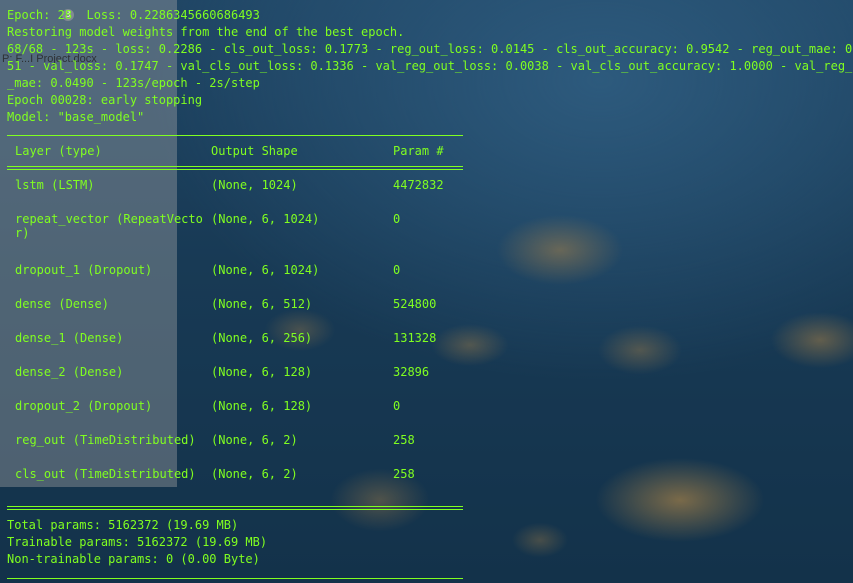 The width and height of the screenshot is (853, 583). I want to click on layer-name: reg_out (TimeDistributed), so click(105, 440).